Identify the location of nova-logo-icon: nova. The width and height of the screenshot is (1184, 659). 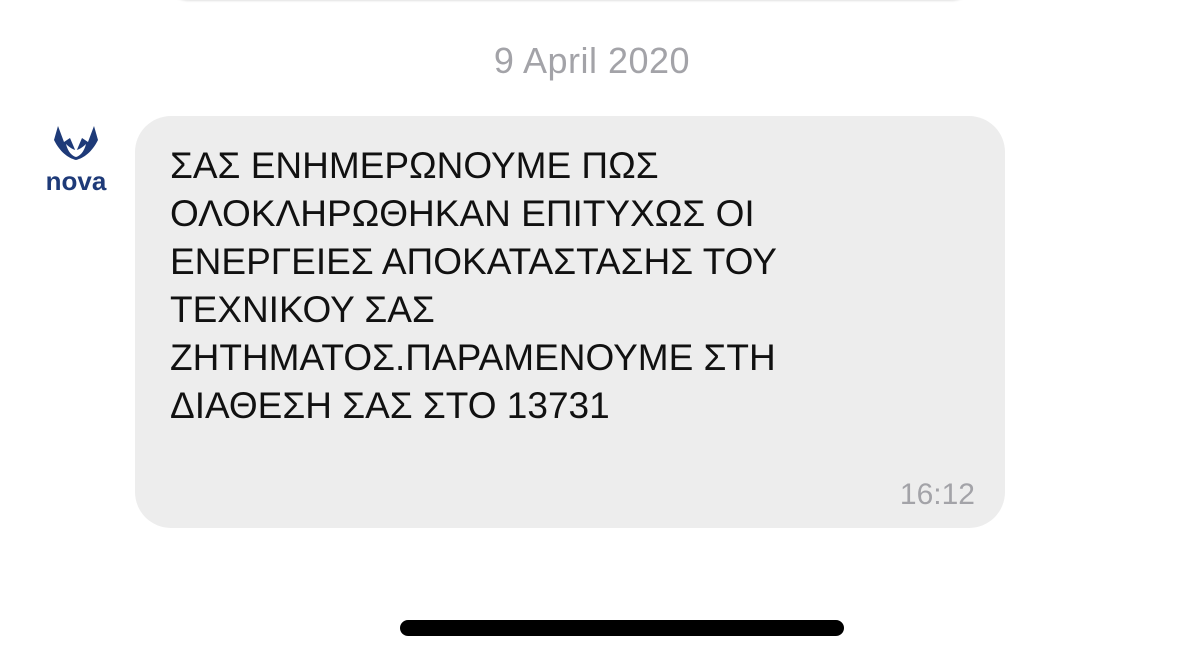
(76, 161).